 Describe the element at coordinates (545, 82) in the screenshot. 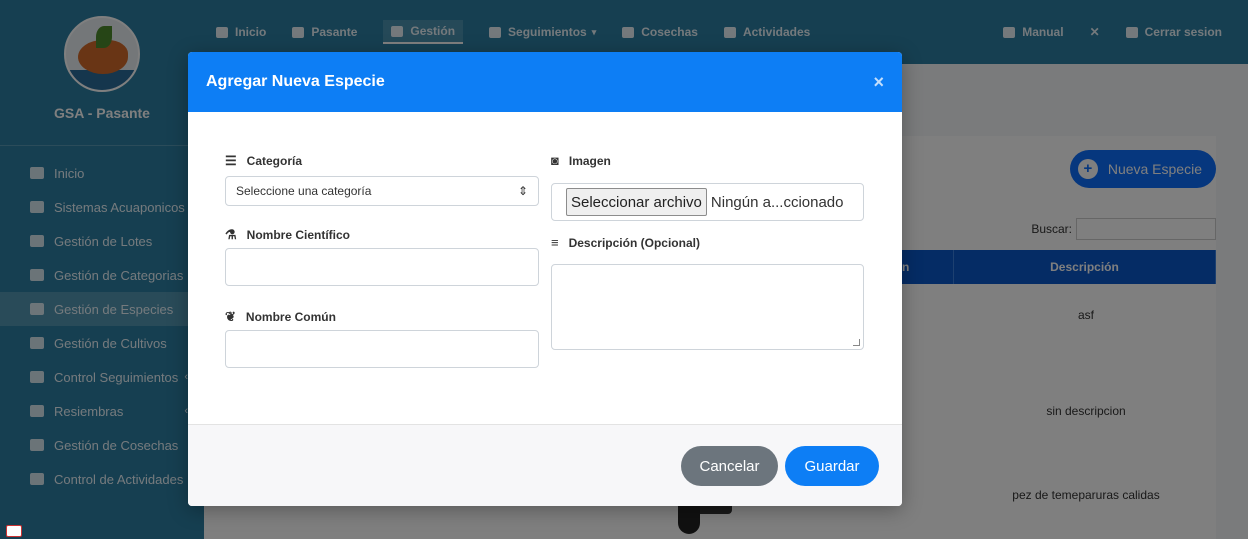

I see `modal-header: Agregar Nueva Especie ×` at that location.